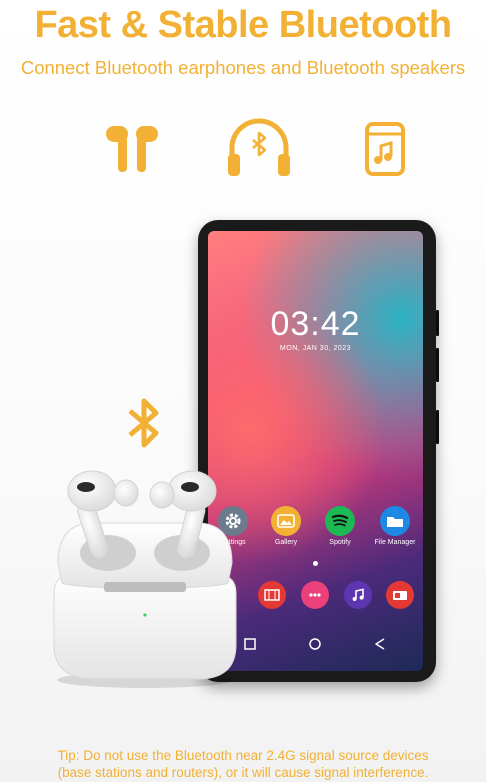 This screenshot has height=782, width=486. I want to click on lock-date: MON, JAN 30, 2023, so click(315, 348).